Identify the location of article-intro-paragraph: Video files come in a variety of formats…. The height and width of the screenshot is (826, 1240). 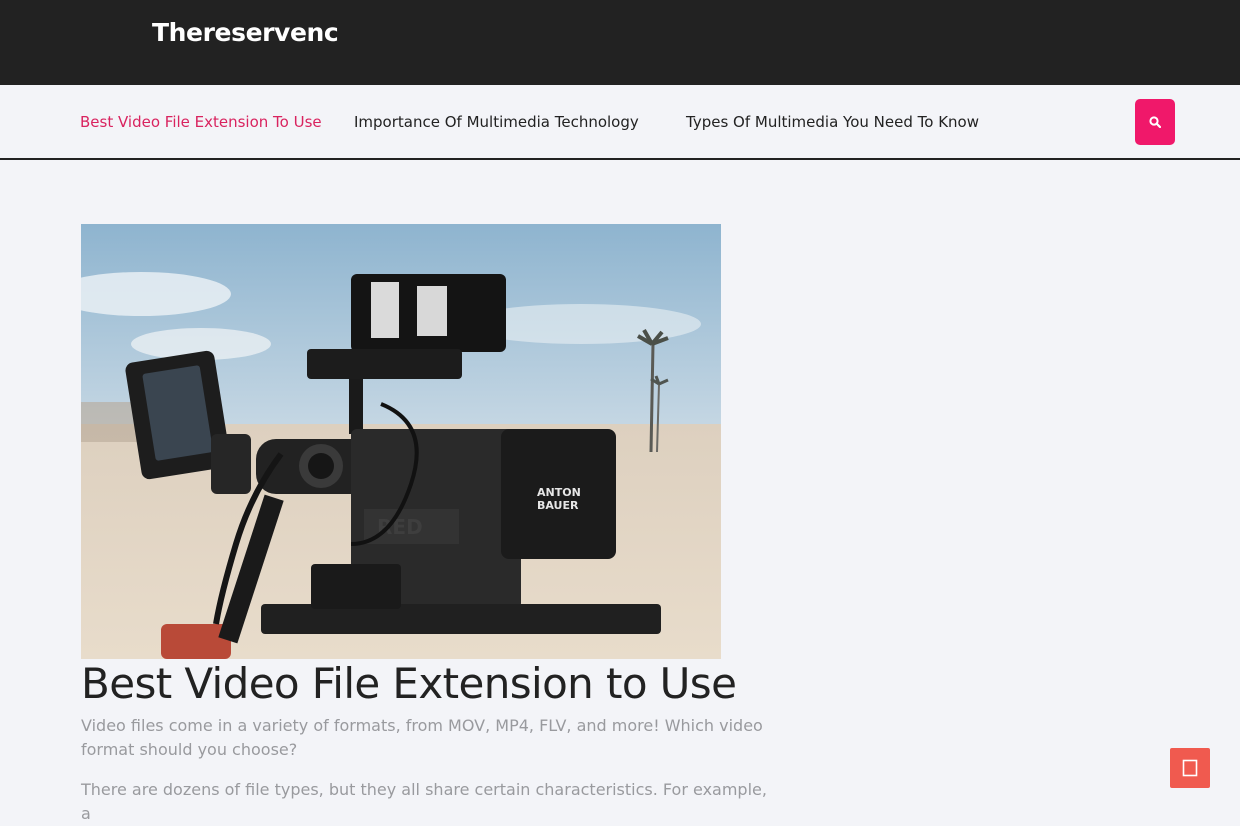
(422, 737).